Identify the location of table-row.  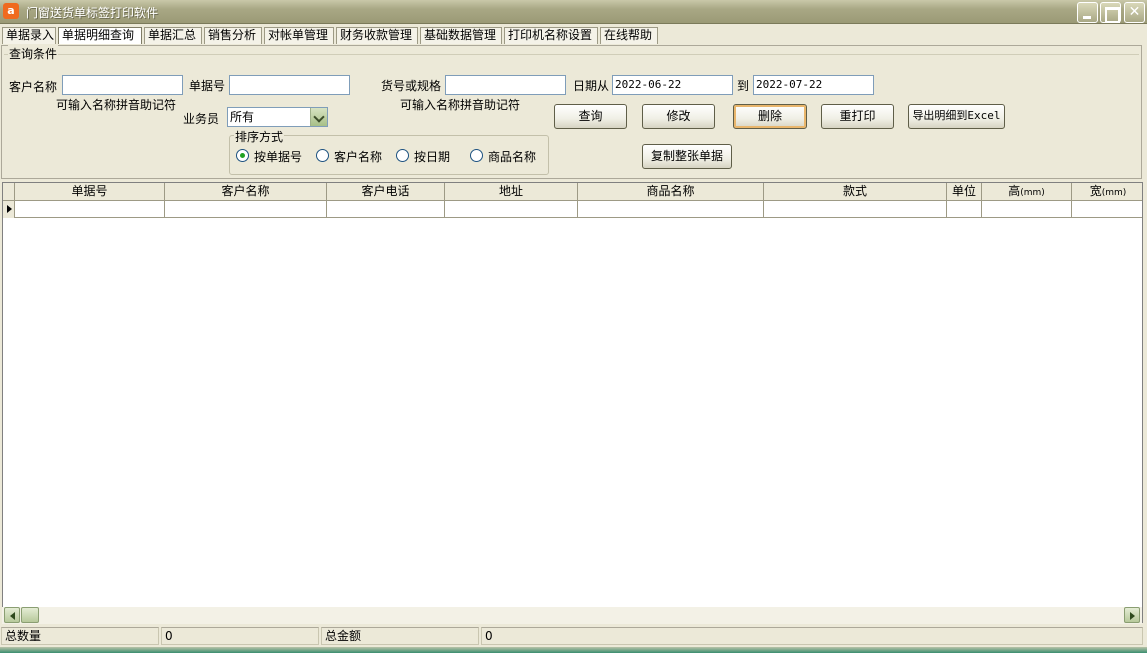
(572, 209).